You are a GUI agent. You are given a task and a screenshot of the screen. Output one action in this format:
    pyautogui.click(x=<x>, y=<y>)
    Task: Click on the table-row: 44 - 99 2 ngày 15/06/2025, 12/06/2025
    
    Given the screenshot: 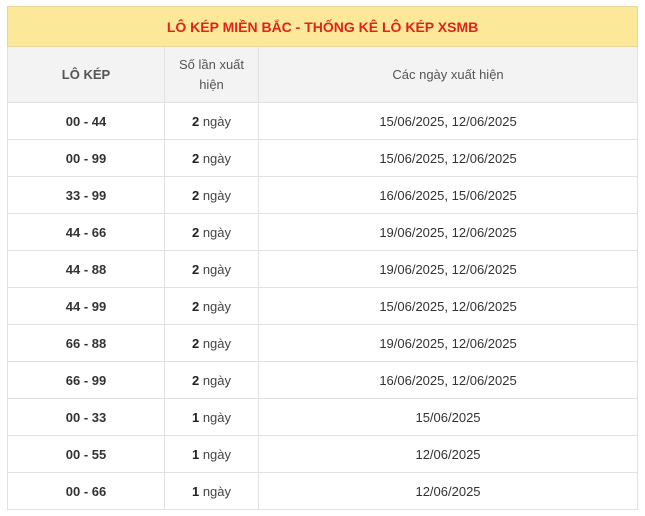 What is the action you would take?
    pyautogui.click(x=323, y=306)
    